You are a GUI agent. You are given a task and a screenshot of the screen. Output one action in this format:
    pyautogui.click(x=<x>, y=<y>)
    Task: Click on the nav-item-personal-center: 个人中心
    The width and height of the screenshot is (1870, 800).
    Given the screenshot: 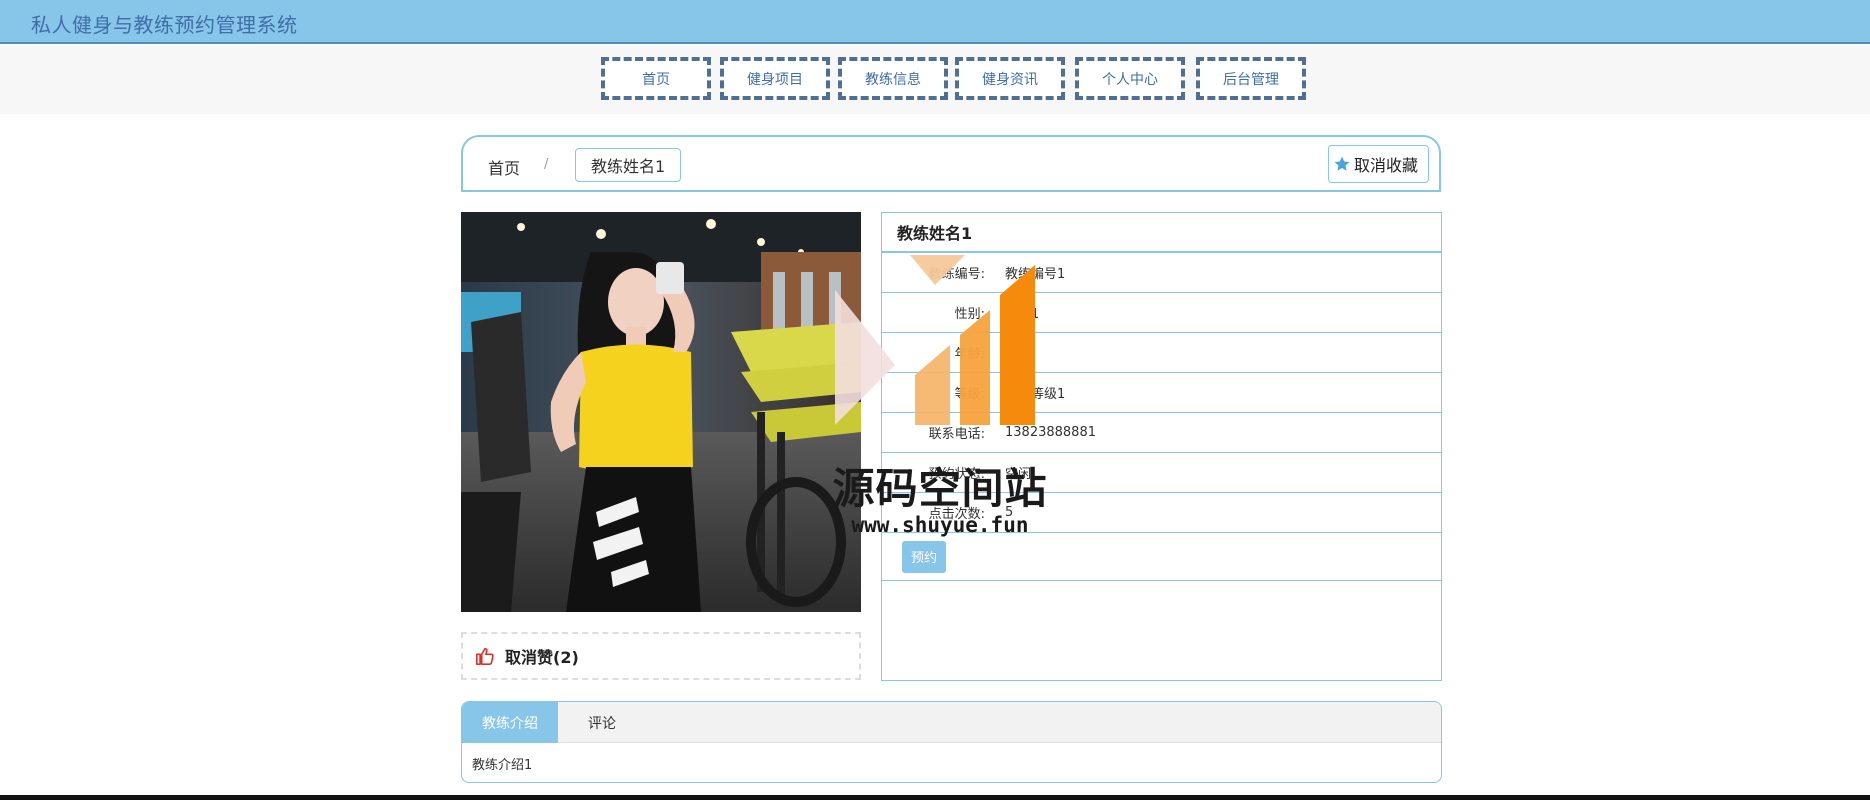 What is the action you would take?
    pyautogui.click(x=1130, y=78)
    